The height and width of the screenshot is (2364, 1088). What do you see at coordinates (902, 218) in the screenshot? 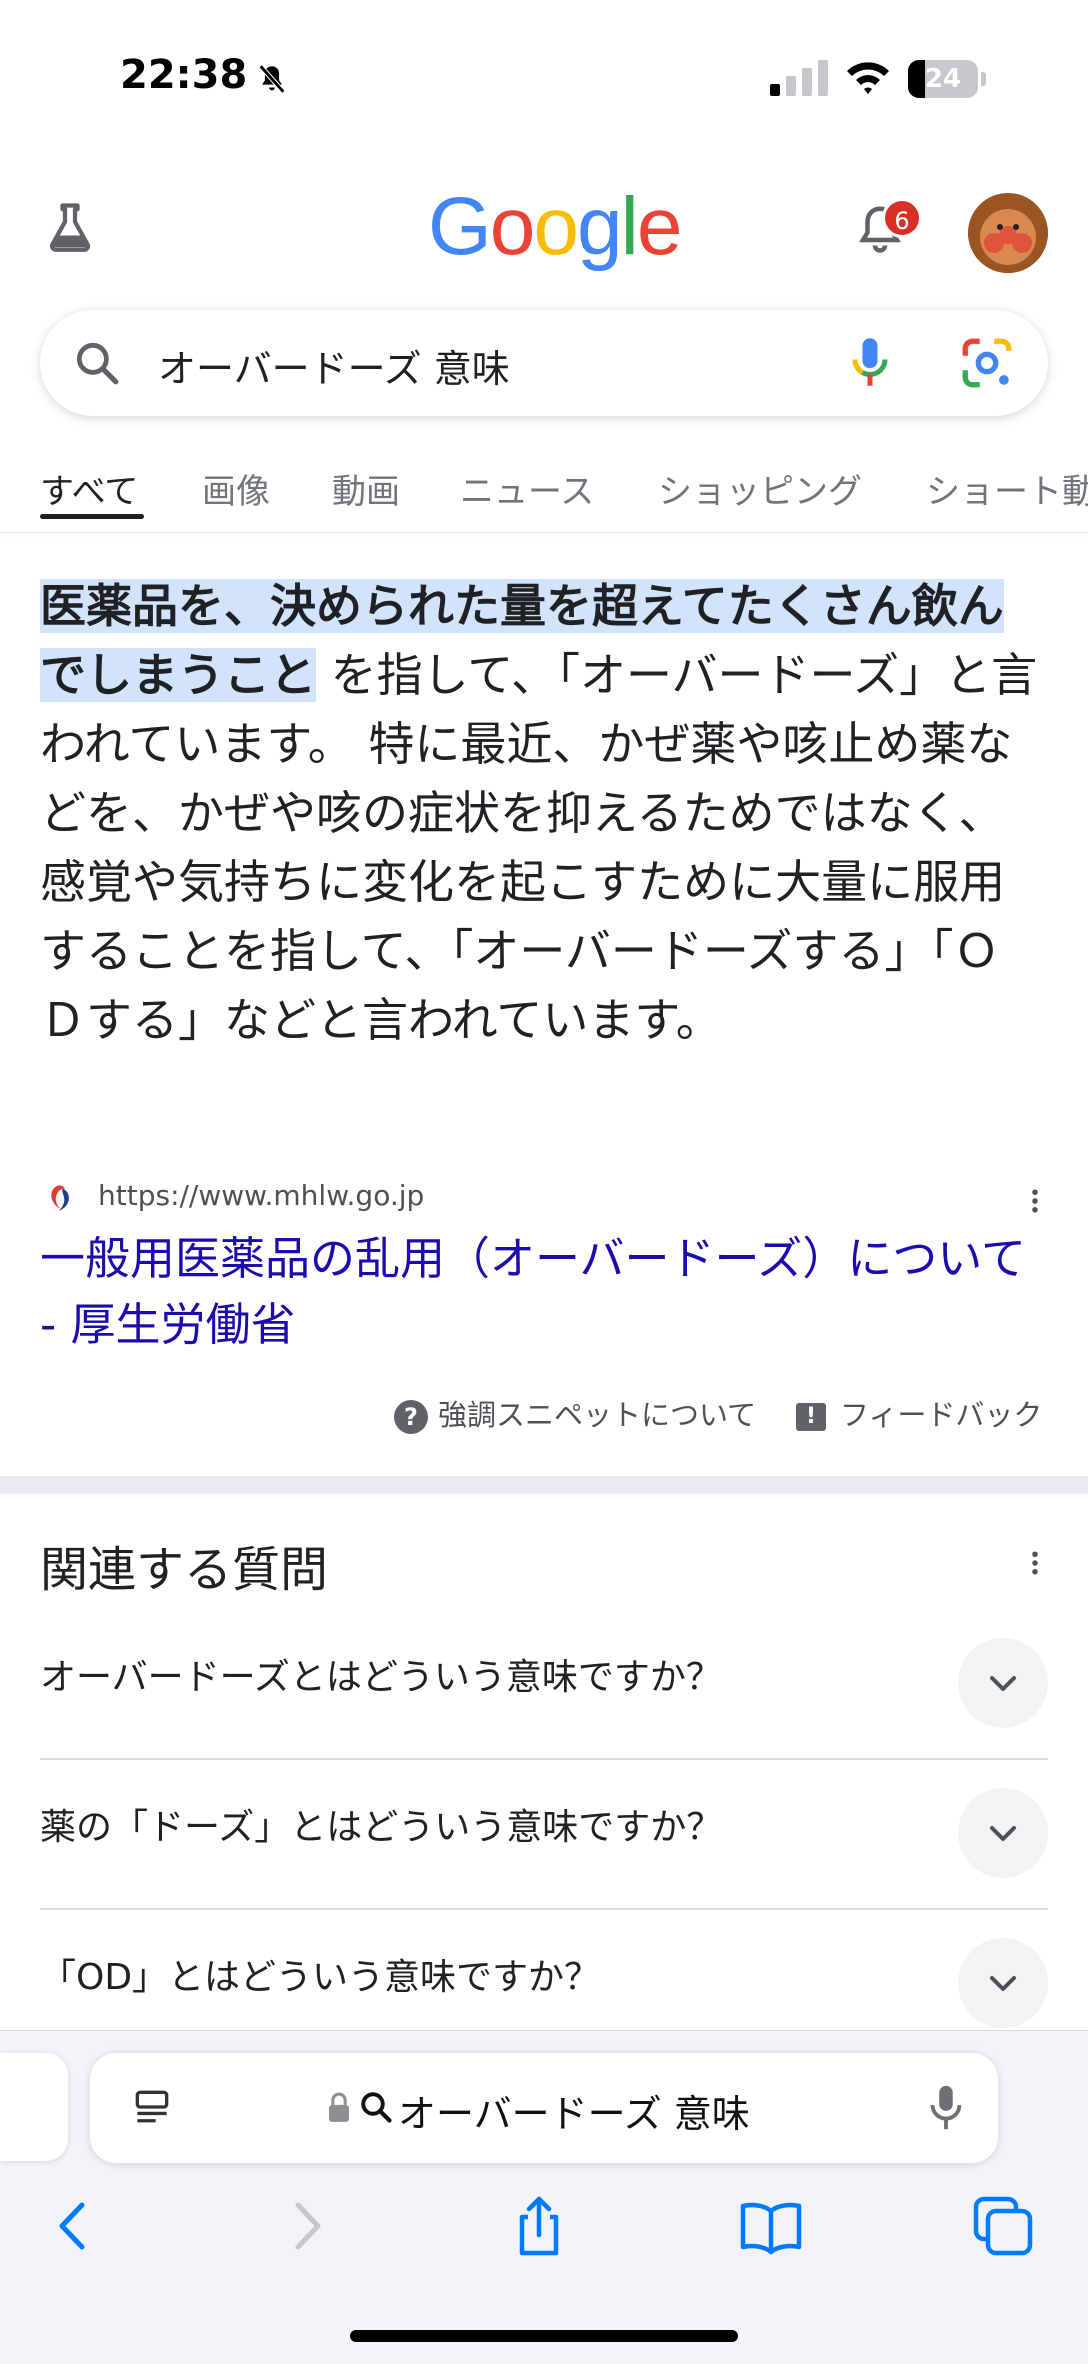
I see `notification-count-badge: 6` at bounding box center [902, 218].